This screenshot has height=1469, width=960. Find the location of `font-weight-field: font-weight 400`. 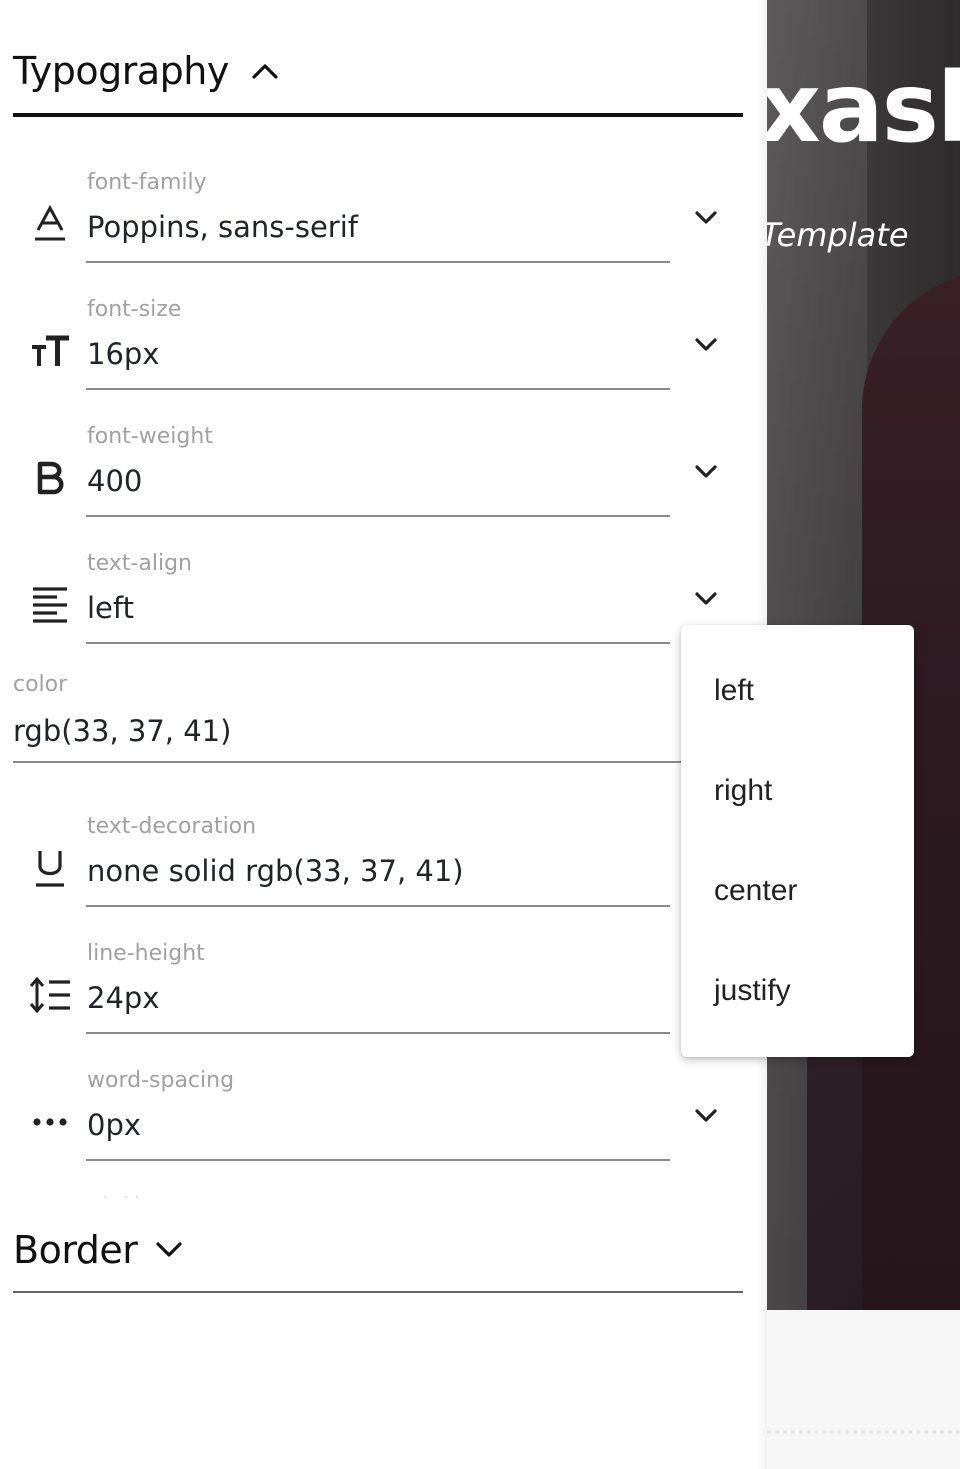

font-weight-field: font-weight 400 is located at coordinates (370, 487).